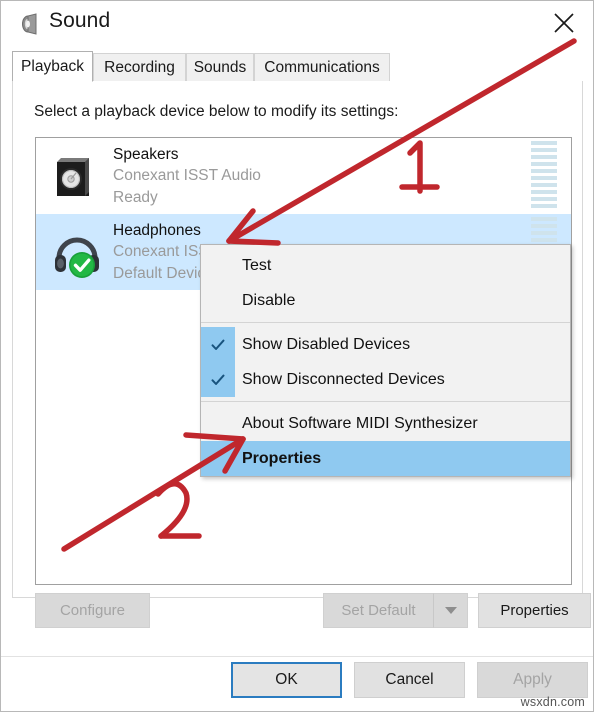 The image size is (594, 712). What do you see at coordinates (282, 458) in the screenshot?
I see `menu-item-label: Properties` at bounding box center [282, 458].